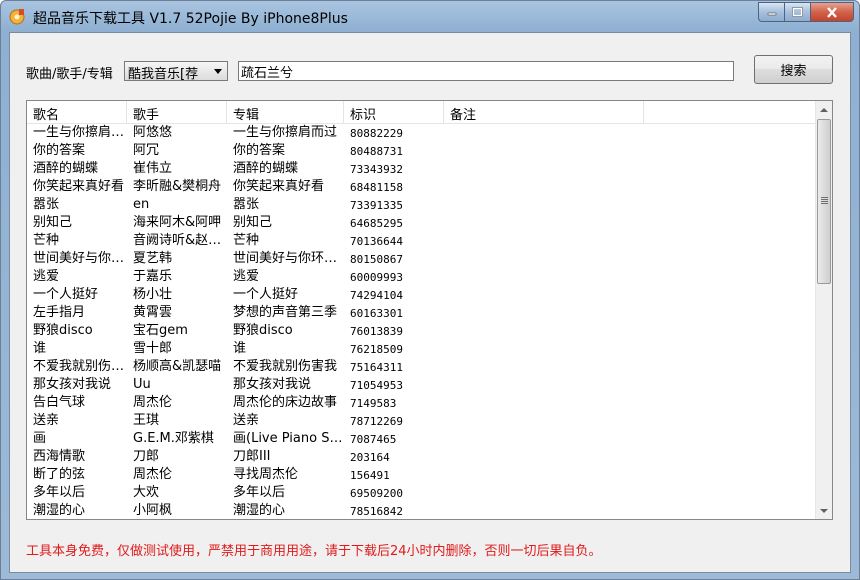 The height and width of the screenshot is (580, 860). I want to click on table-row: 野狼disco 宝石gem 野狼disco 76013839, so click(421, 331).